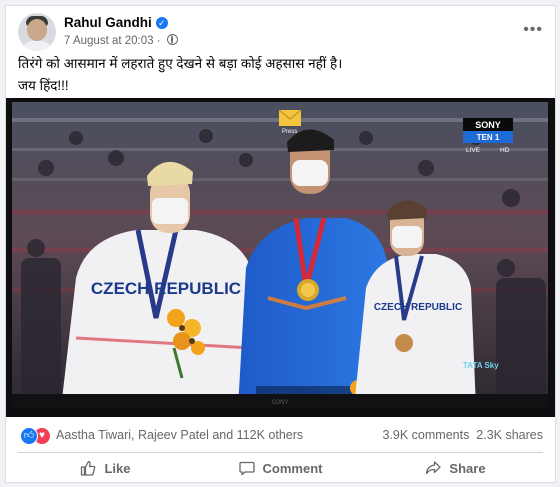  I want to click on share-button: Share, so click(455, 468).